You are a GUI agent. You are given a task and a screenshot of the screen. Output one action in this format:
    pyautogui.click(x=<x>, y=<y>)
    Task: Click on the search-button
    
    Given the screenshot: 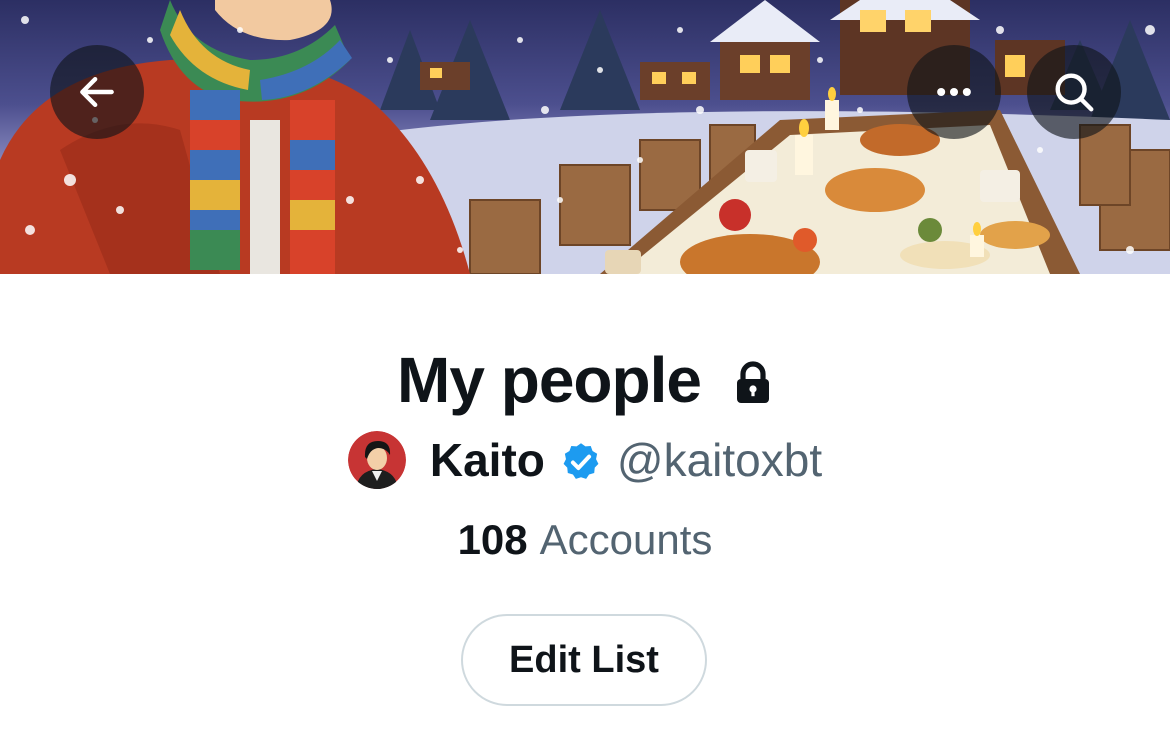 What is the action you would take?
    pyautogui.click(x=1074, y=92)
    